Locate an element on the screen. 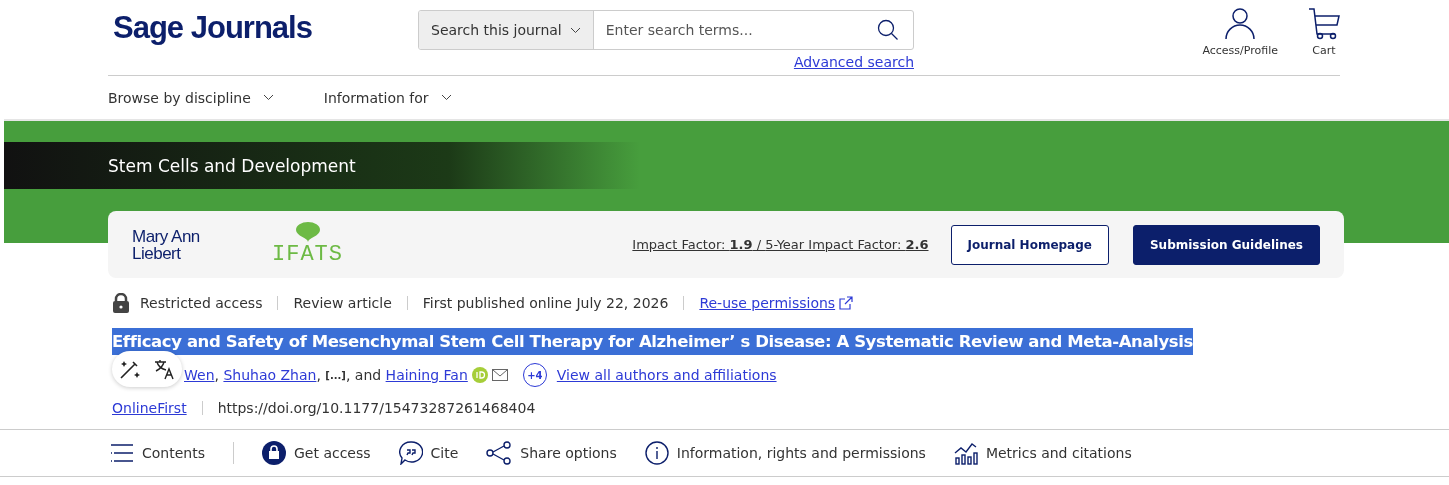 Image resolution: width=1449 pixels, height=485 pixels. list-icon is located at coordinates (122, 453).